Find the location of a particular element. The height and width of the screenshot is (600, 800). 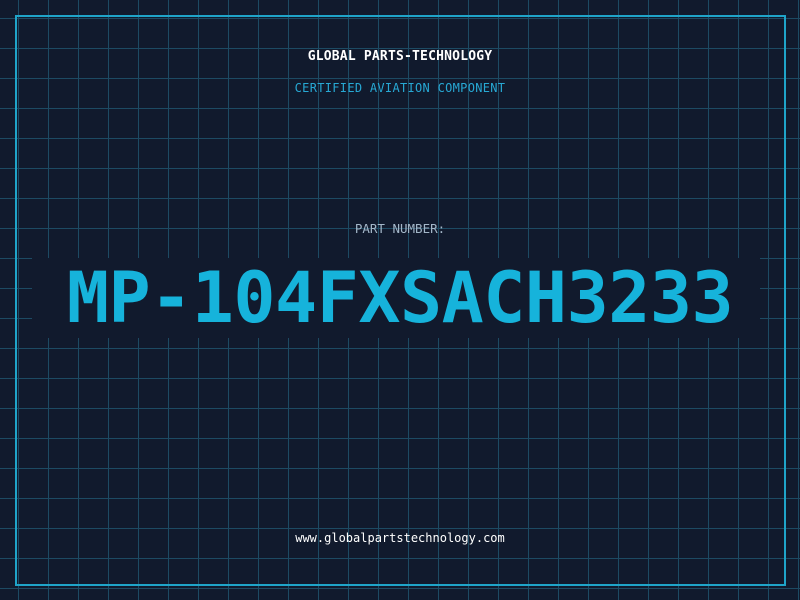

company-name: GLOBAL PARTS-TECHNOLOGY is located at coordinates (400, 56).